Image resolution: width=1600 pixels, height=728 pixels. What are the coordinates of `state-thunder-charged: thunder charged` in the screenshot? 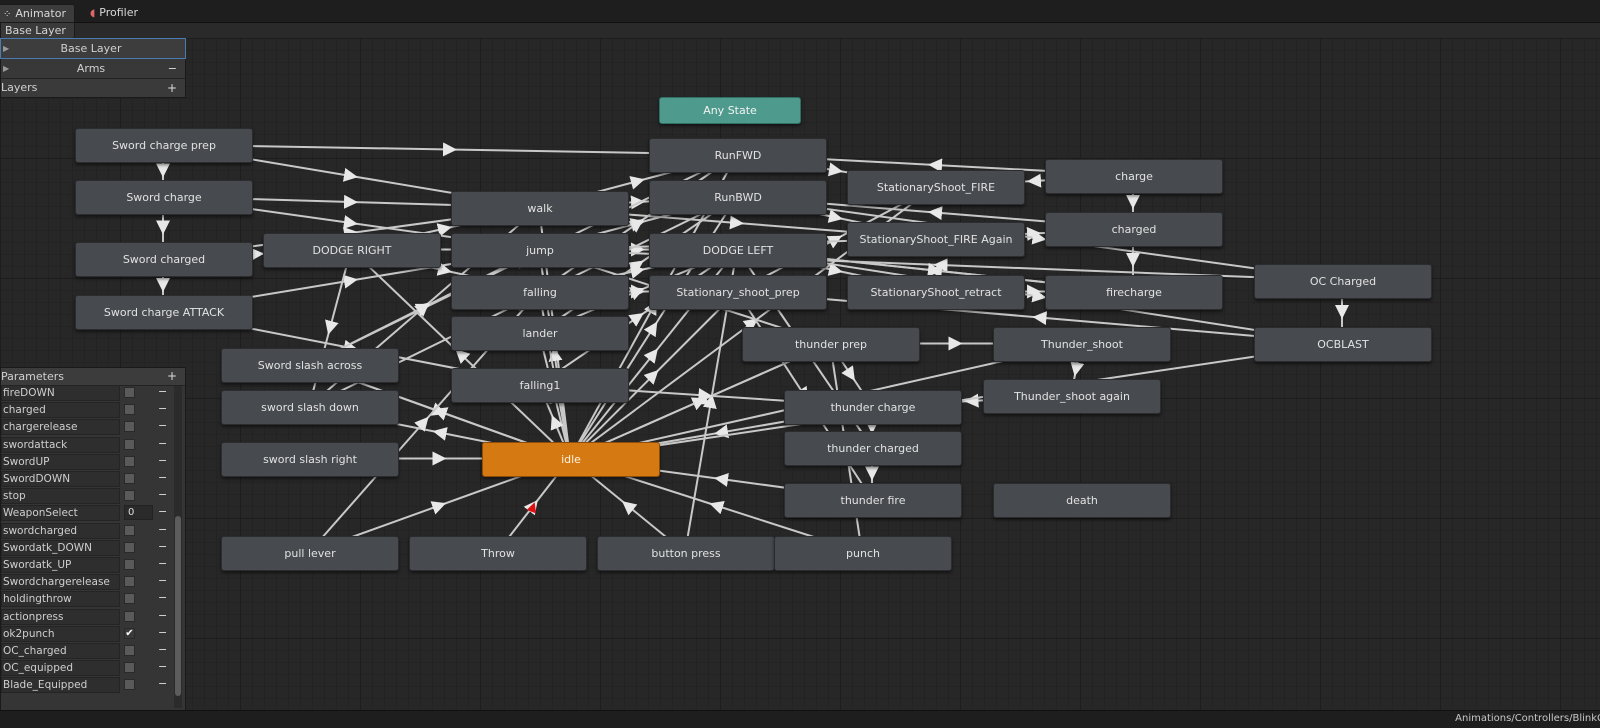 It's located at (873, 448).